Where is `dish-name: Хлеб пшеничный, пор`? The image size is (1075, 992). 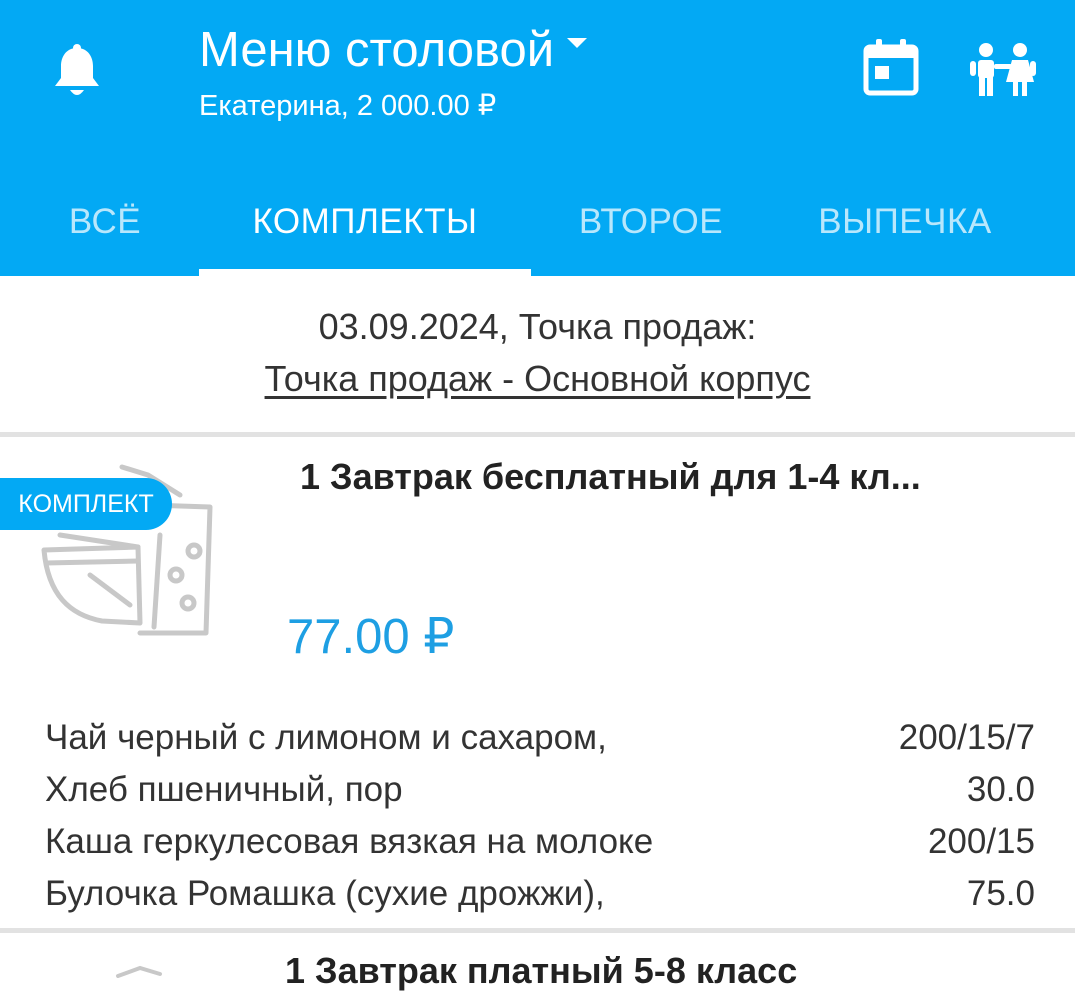
dish-name: Хлеб пшеничный, пор is located at coordinates (224, 789).